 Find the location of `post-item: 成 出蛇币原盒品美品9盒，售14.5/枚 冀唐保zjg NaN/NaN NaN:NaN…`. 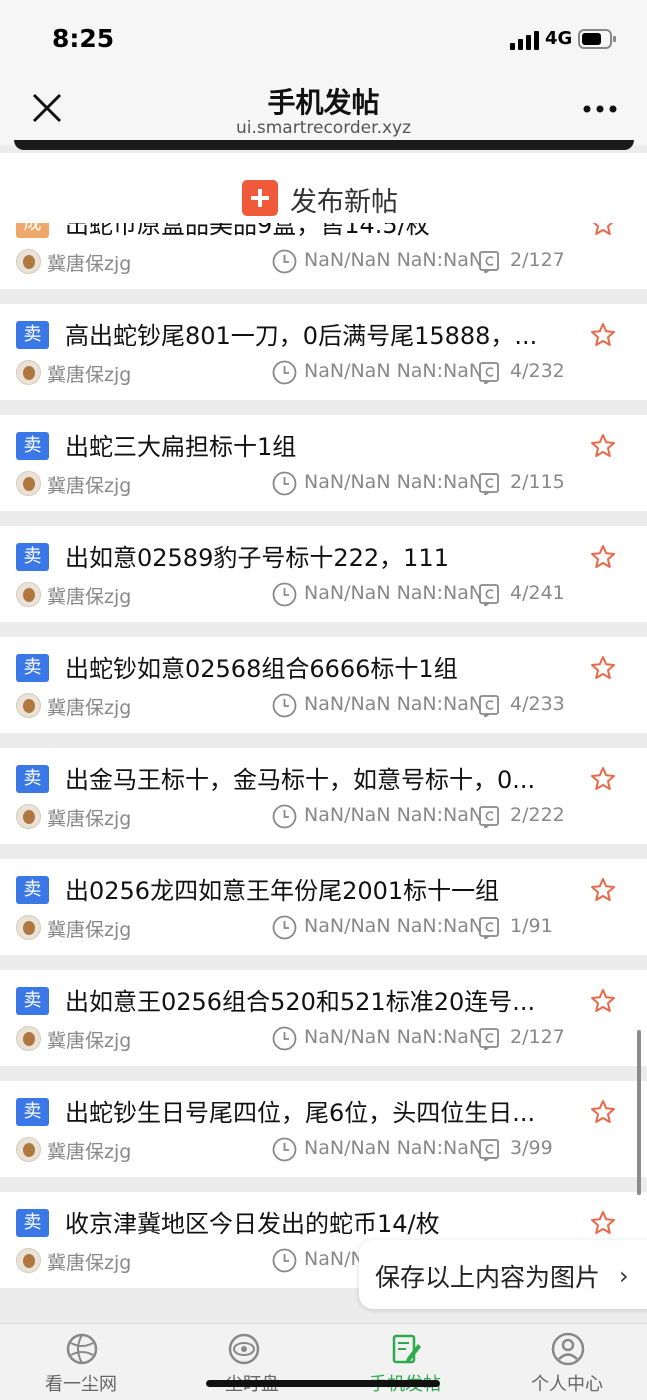

post-item: 成 出蛇币原盒品美品9盒，售14.5/枚 冀唐保zjg NaN/NaN NaN:NaN… is located at coordinates (323, 256).